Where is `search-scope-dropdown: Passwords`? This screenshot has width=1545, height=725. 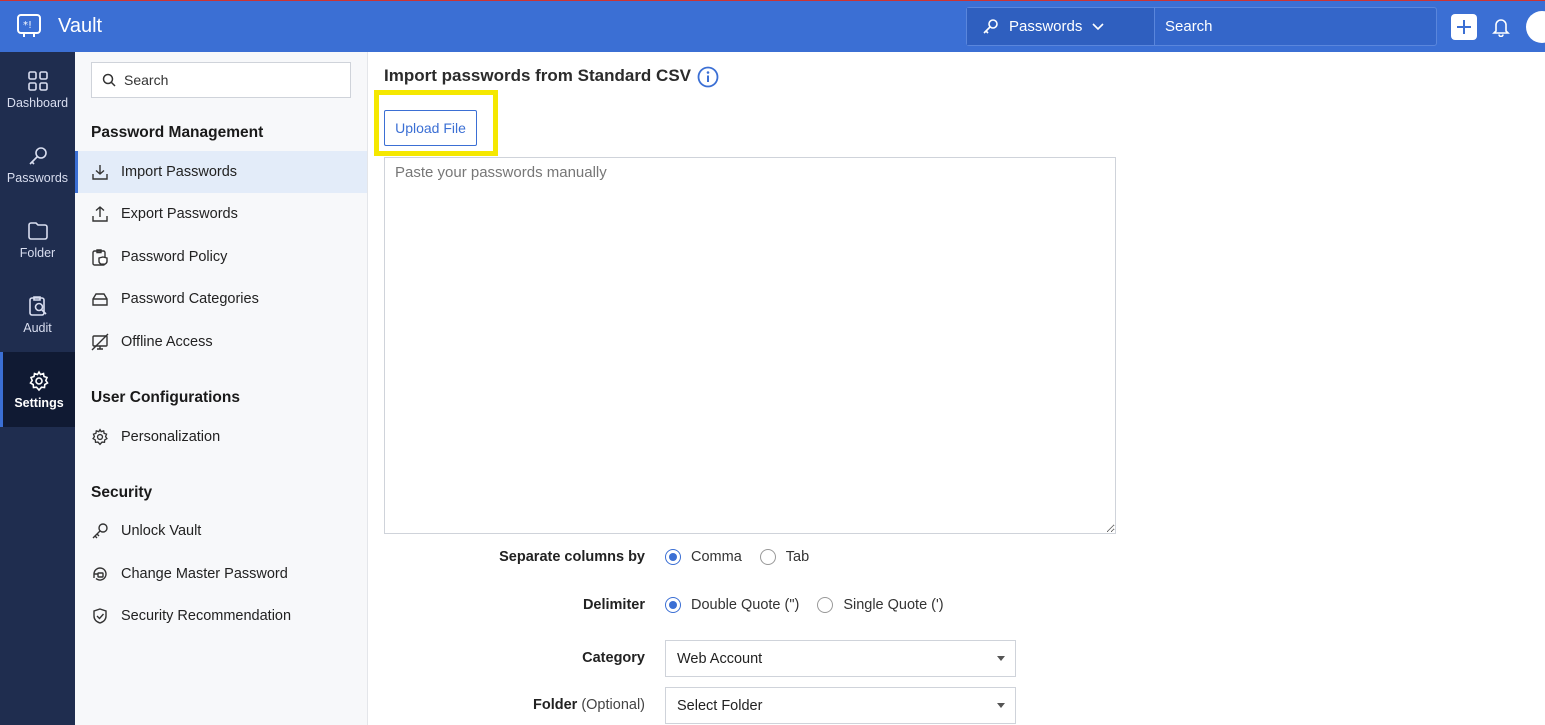
search-scope-dropdown: Passwords is located at coordinates (1061, 26).